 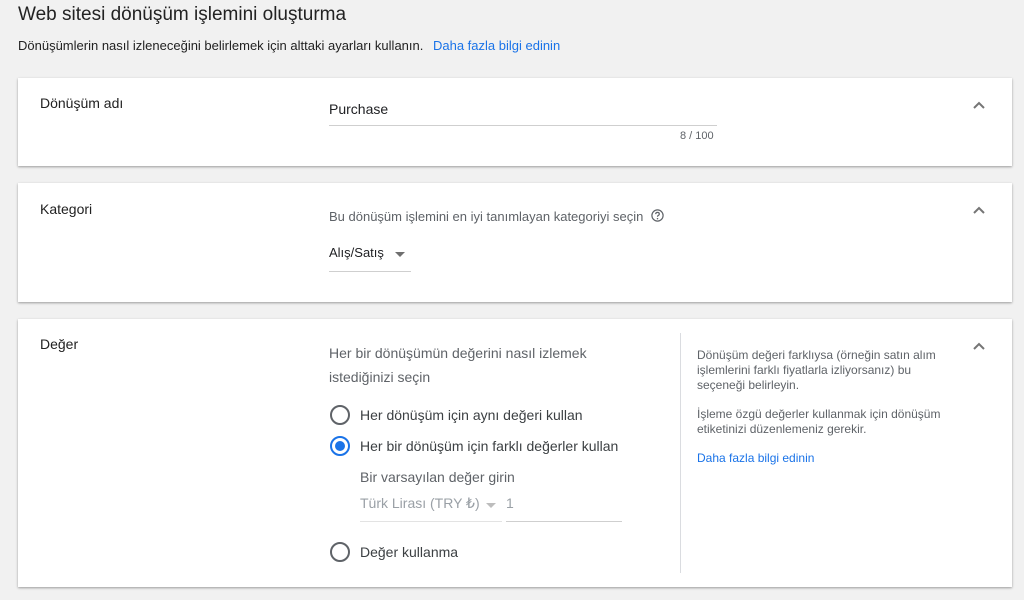 What do you see at coordinates (564, 508) in the screenshot?
I see `default-amount-input: 1` at bounding box center [564, 508].